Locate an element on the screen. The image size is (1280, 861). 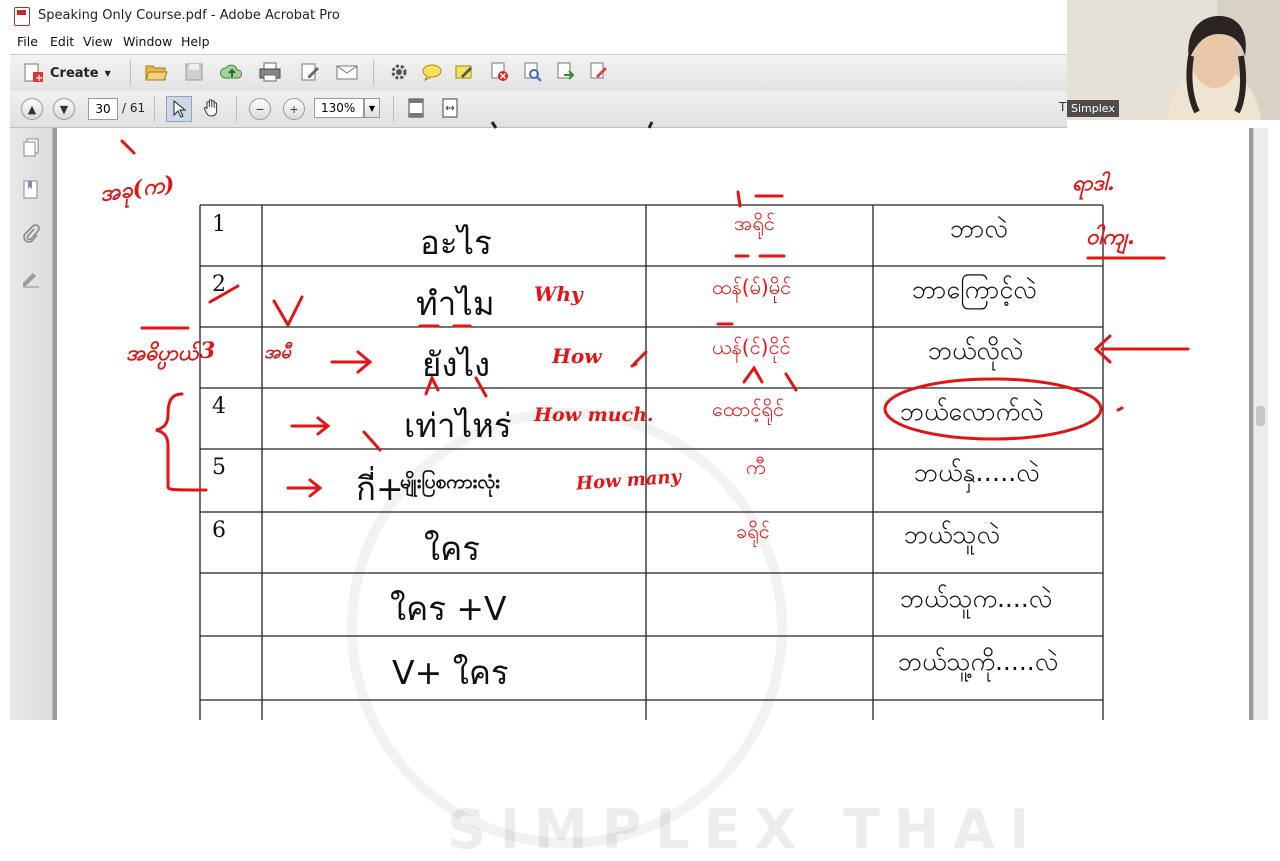
thai-word: ใคร +V is located at coordinates (448, 608).